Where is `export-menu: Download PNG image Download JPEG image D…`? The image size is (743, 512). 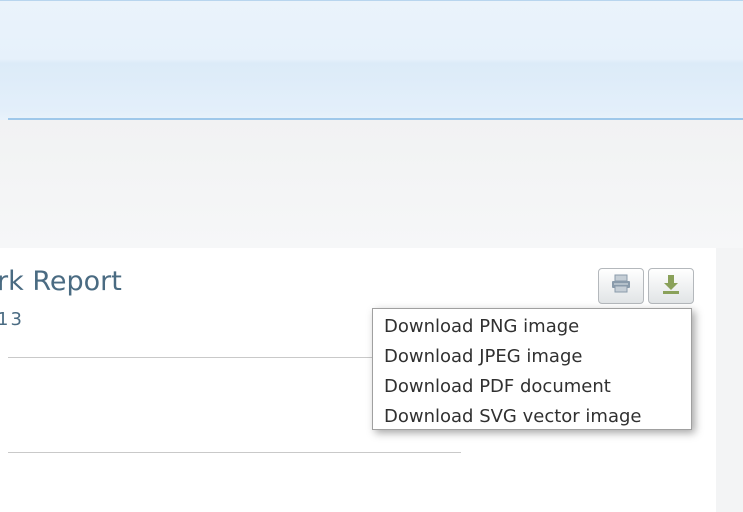 export-menu: Download PNG image Download JPEG image D… is located at coordinates (532, 369).